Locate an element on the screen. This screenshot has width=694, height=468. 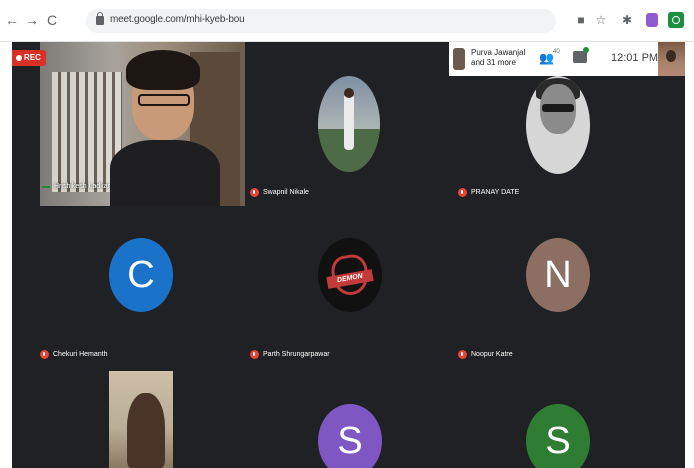
address-bar: meet.google.com/mhi-kyeb-bou is located at coordinates (321, 21).